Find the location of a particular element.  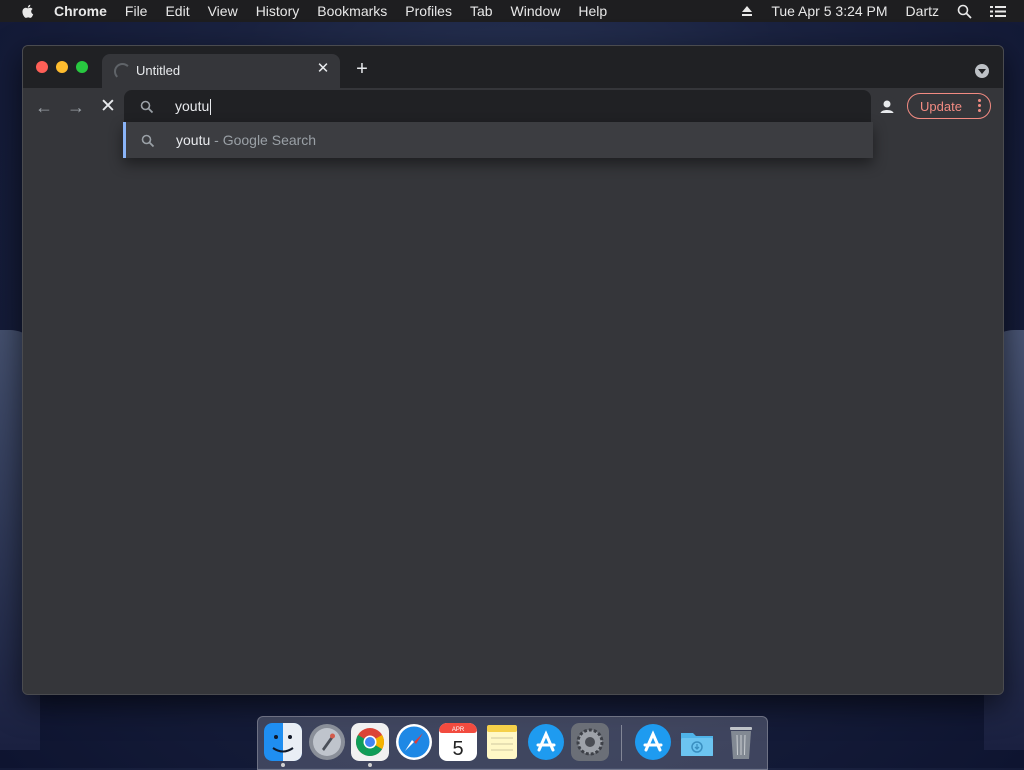

notes-icon is located at coordinates (502, 742).